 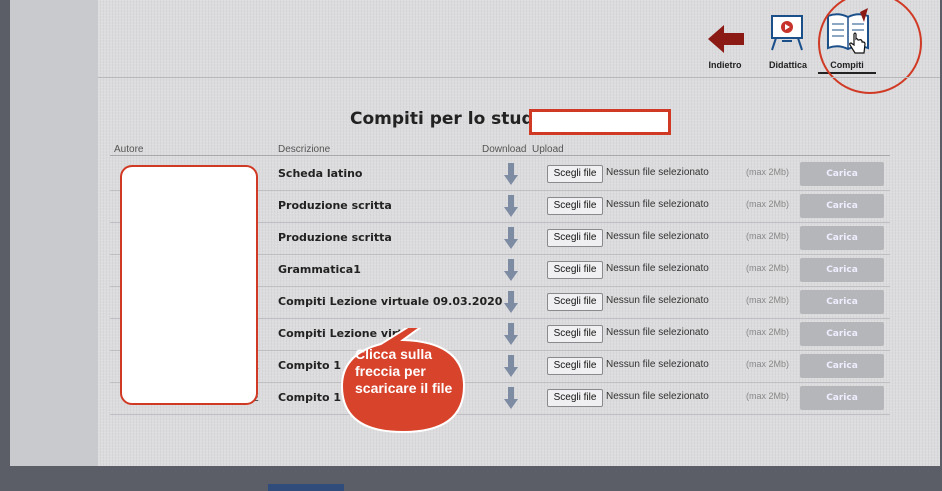 What do you see at coordinates (519, 77) in the screenshot?
I see `header-divider` at bounding box center [519, 77].